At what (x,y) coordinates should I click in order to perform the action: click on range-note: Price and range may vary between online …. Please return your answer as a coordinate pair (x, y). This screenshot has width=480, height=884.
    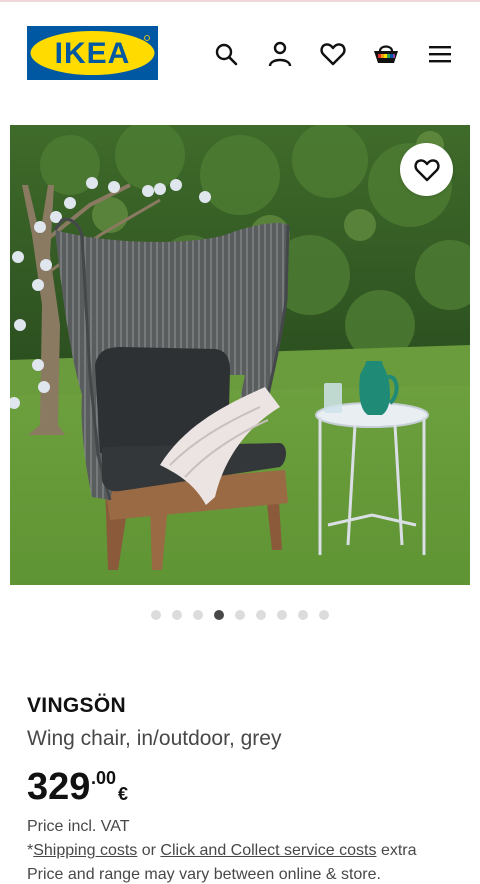
    Looking at the image, I should click on (204, 874).